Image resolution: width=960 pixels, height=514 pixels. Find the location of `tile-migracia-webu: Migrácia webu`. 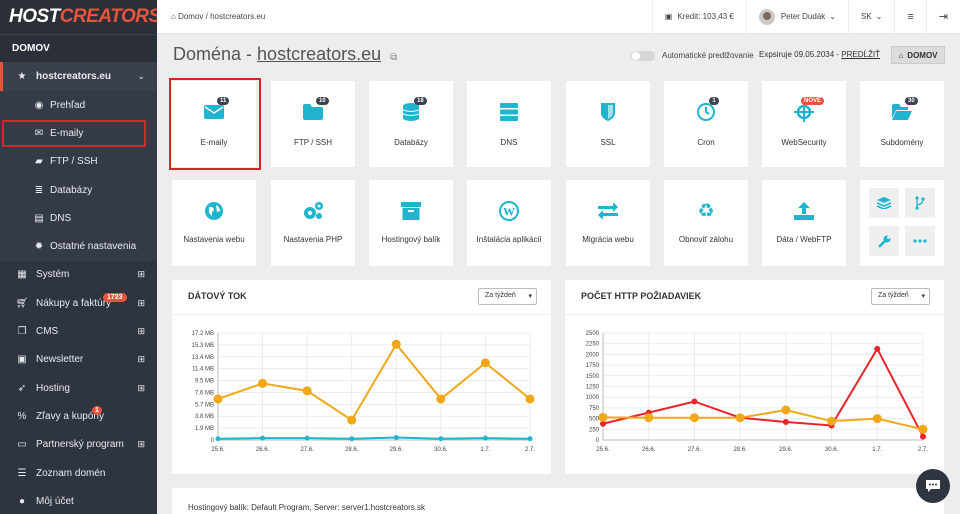

tile-migracia-webu: Migrácia webu is located at coordinates (608, 223).